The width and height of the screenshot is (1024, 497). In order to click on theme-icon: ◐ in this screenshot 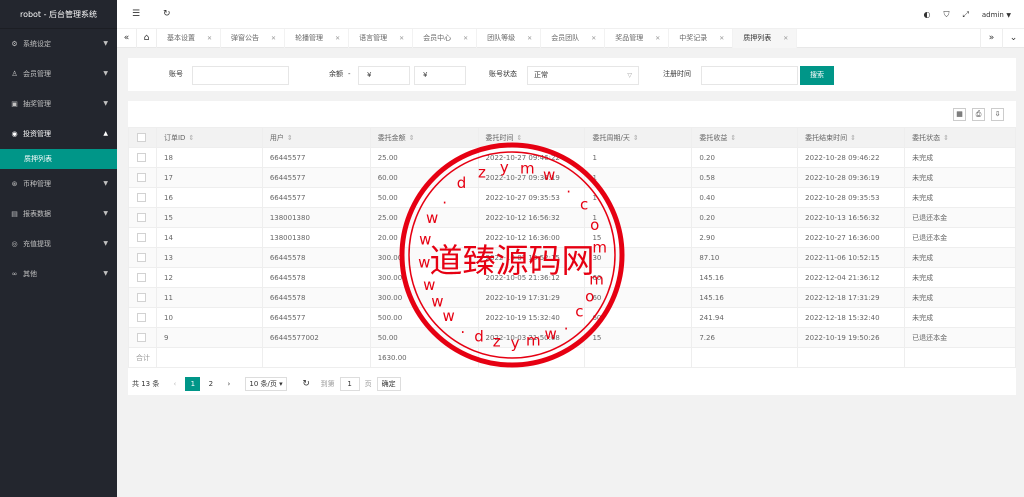, I will do `click(927, 14)`.